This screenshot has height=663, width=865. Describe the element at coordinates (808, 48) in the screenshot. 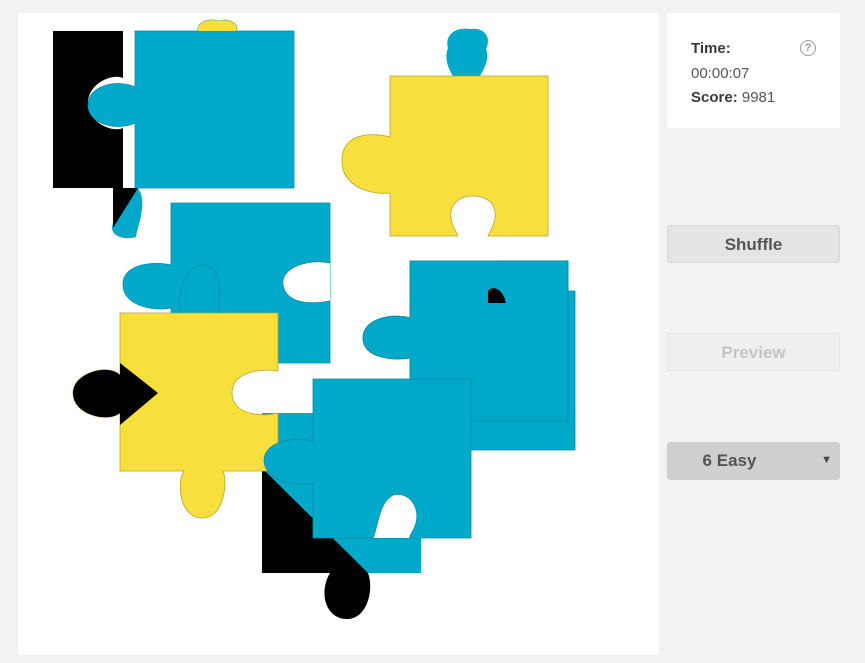

I see `help-icon: ?` at that location.